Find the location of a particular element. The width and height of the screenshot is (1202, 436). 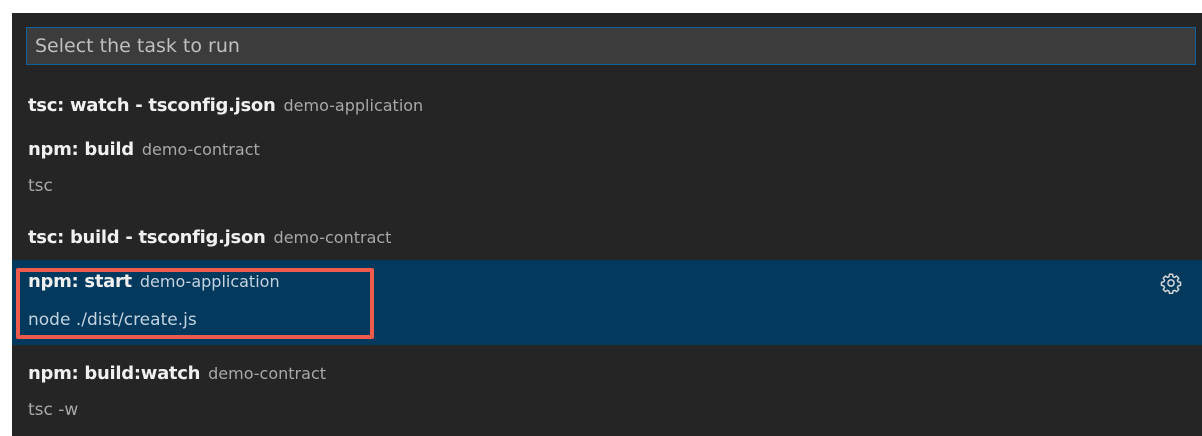

highlight-annotation-box is located at coordinates (195, 303).